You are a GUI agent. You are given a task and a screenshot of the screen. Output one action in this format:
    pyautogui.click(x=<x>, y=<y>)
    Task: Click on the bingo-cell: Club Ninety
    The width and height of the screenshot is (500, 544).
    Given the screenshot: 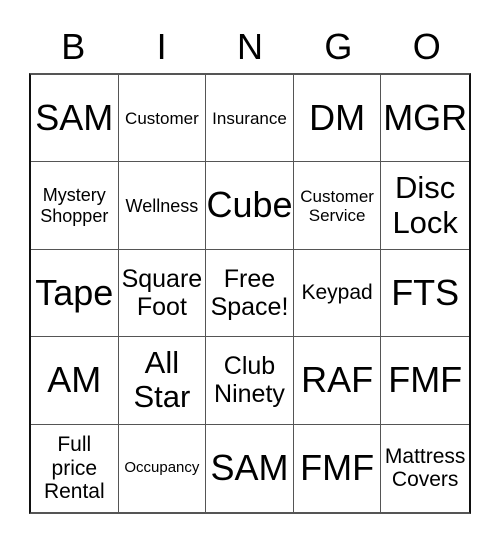 What is the action you would take?
    pyautogui.click(x=250, y=381)
    